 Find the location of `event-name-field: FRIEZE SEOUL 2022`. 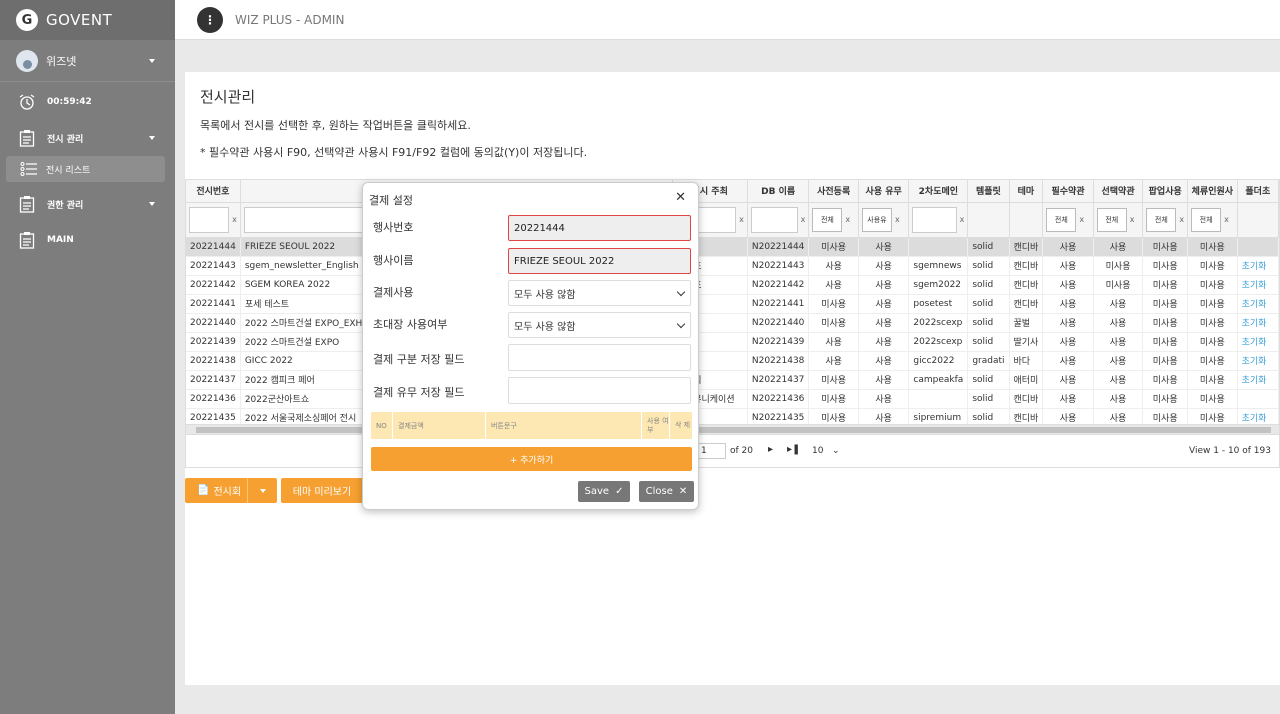

event-name-field: FRIEZE SEOUL 2022 is located at coordinates (599, 261).